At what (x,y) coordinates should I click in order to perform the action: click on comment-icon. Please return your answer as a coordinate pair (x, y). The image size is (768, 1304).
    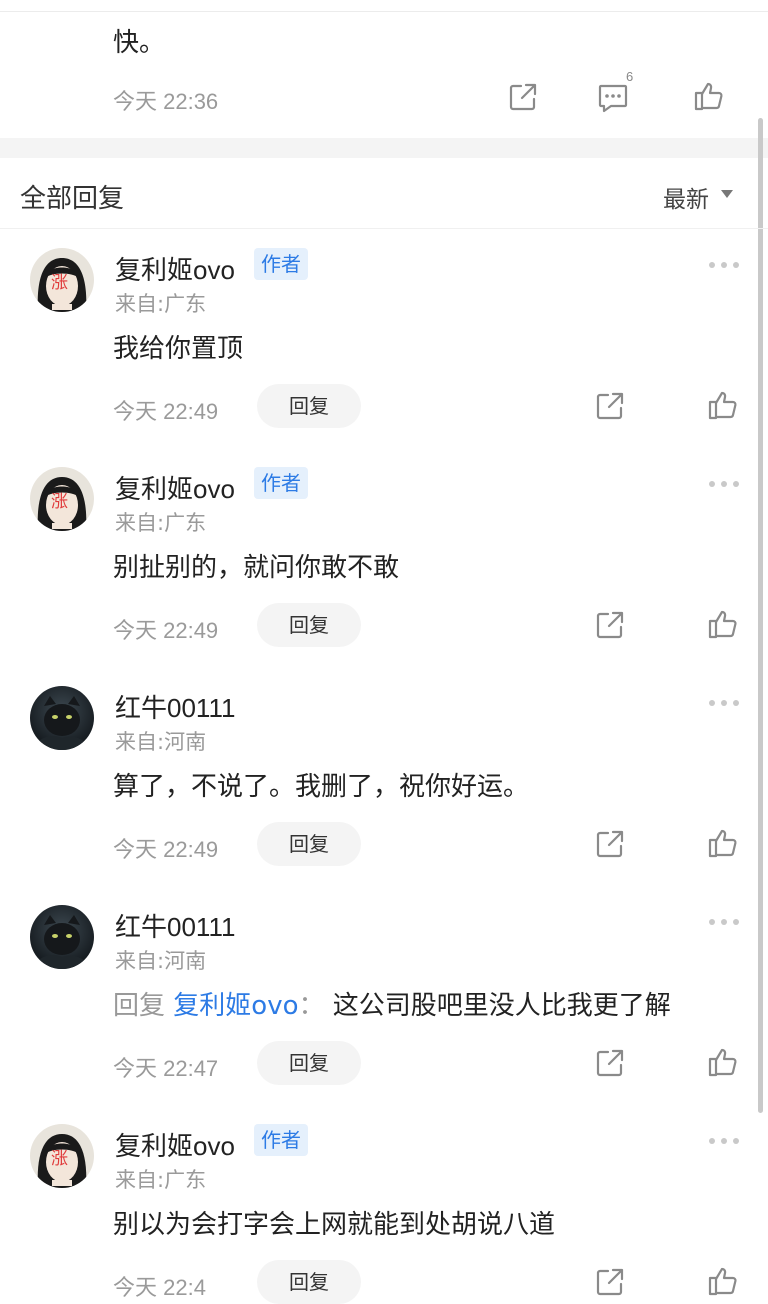
    Looking at the image, I should click on (613, 98).